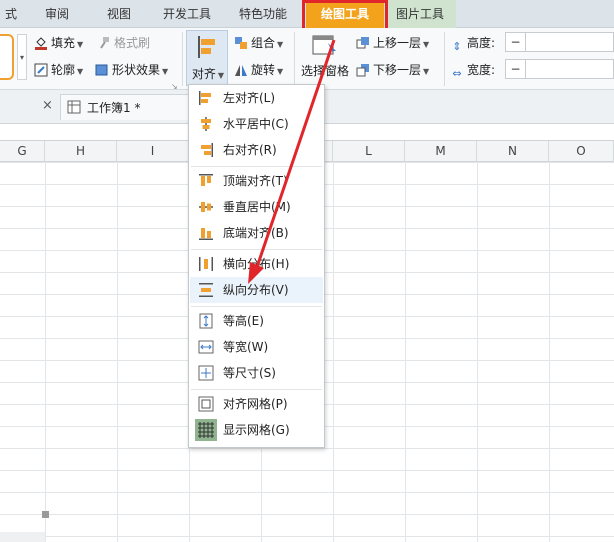  Describe the element at coordinates (292, 161) in the screenshot. I see `annotation-arrow` at that location.